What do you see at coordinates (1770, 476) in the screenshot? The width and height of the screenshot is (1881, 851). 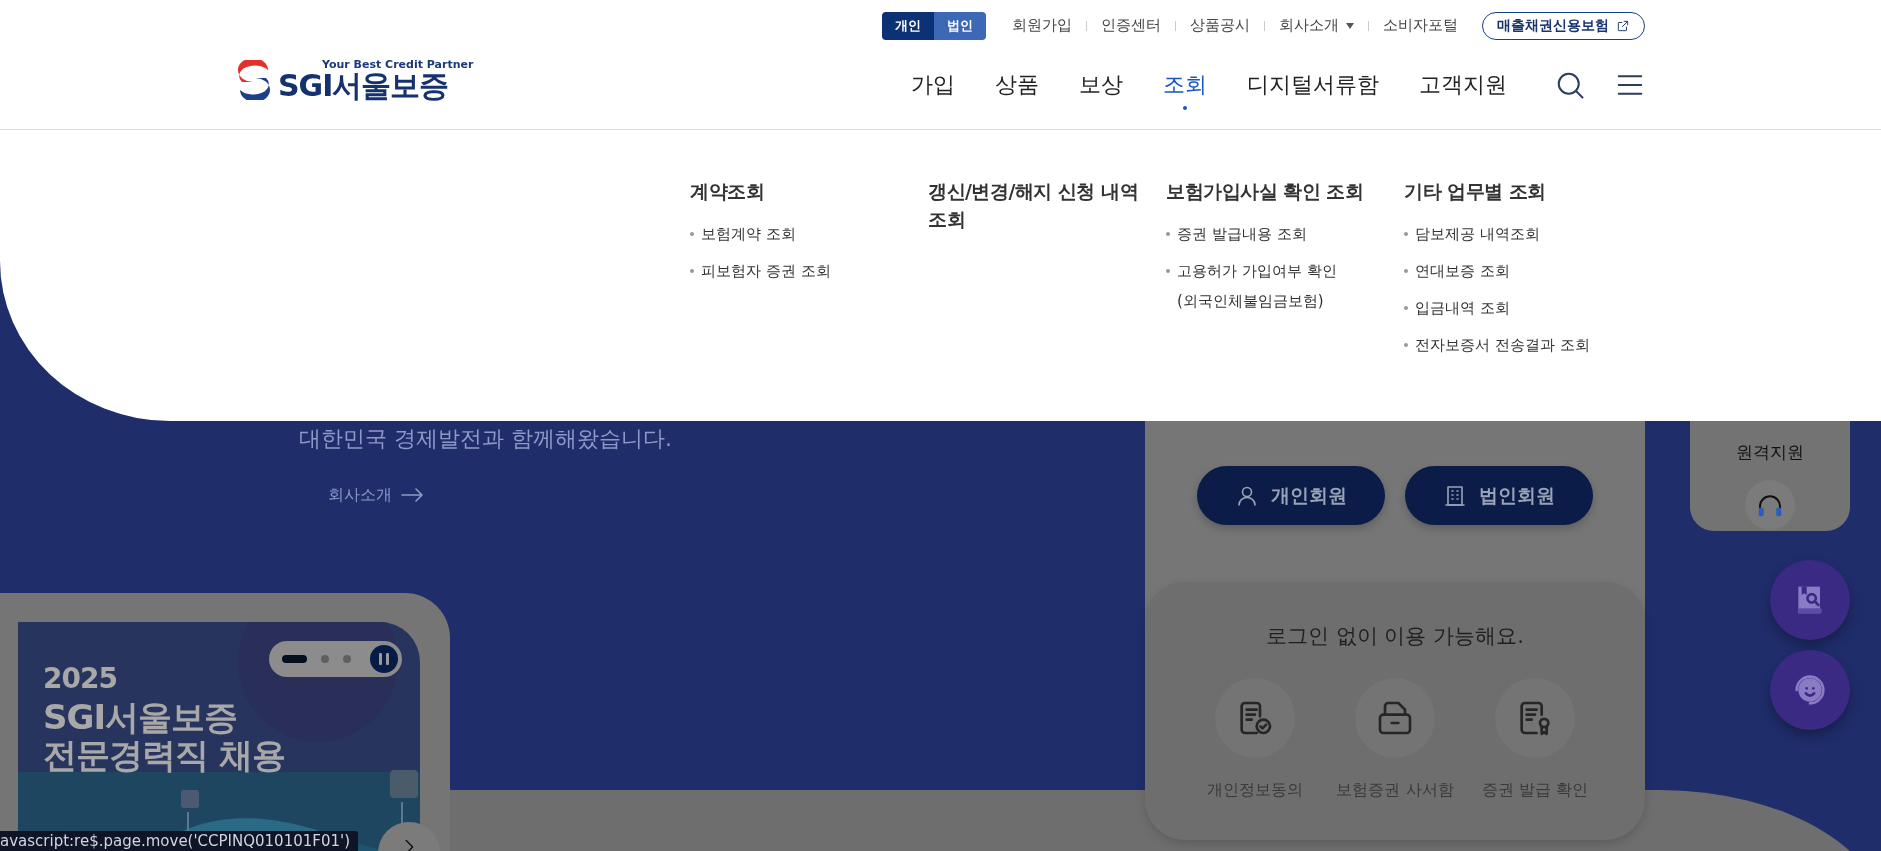 I see `remote-support-button: 원격지원` at bounding box center [1770, 476].